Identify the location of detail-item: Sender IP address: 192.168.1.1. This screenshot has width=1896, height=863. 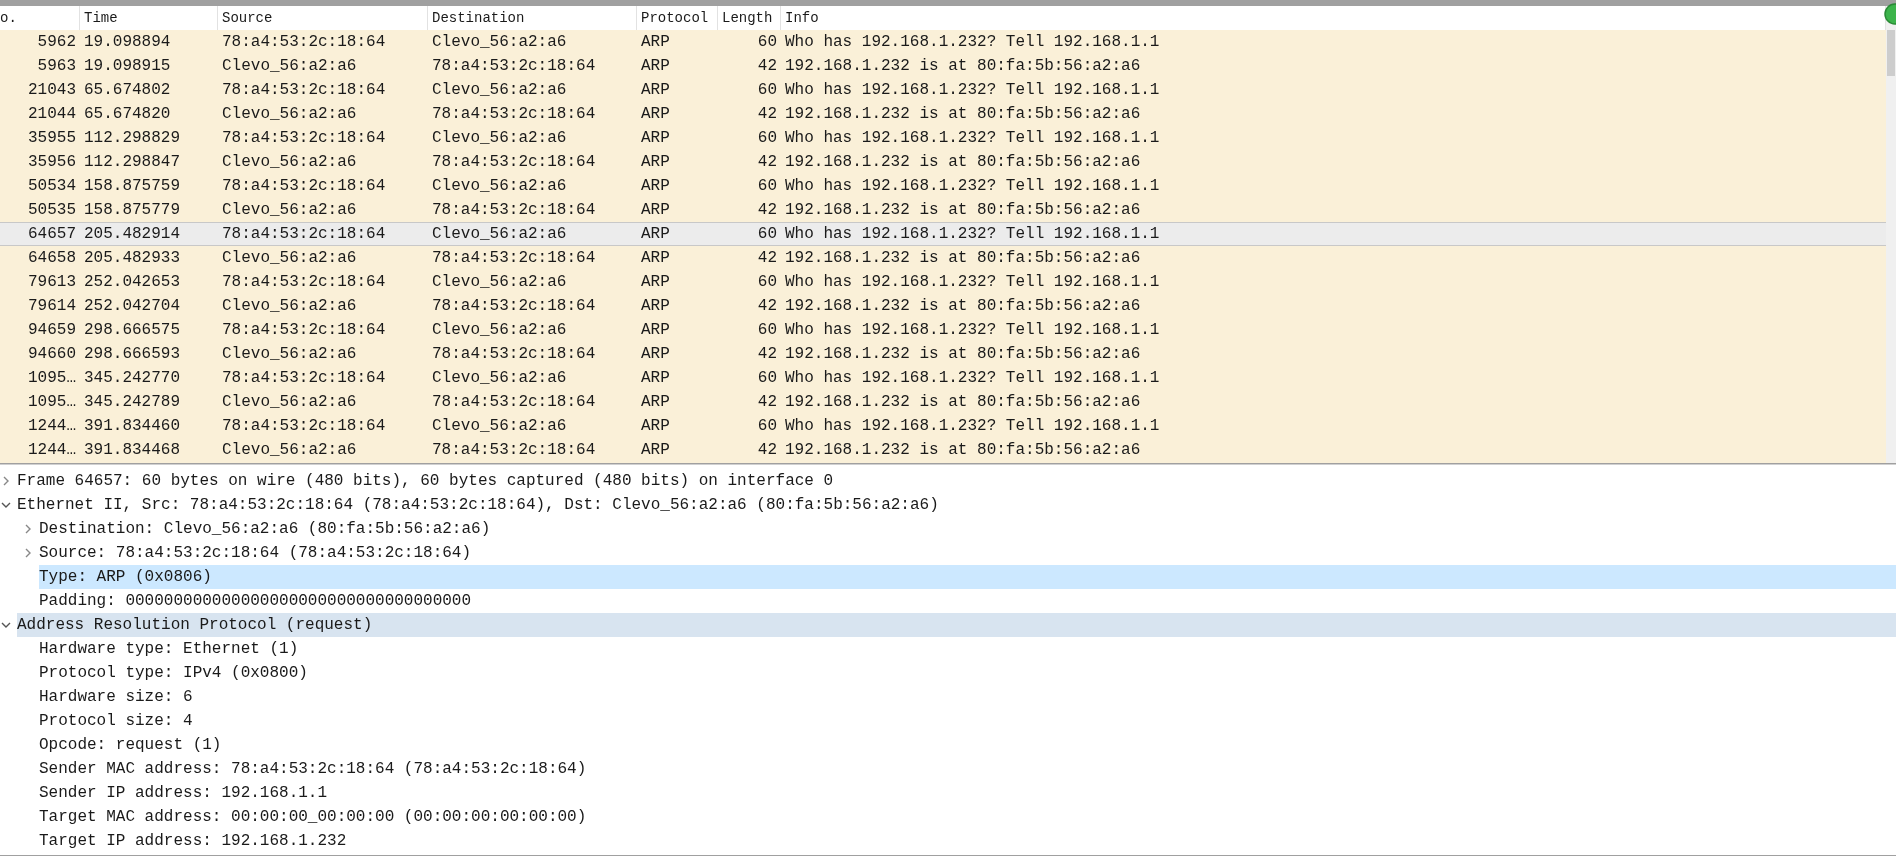
(967, 793).